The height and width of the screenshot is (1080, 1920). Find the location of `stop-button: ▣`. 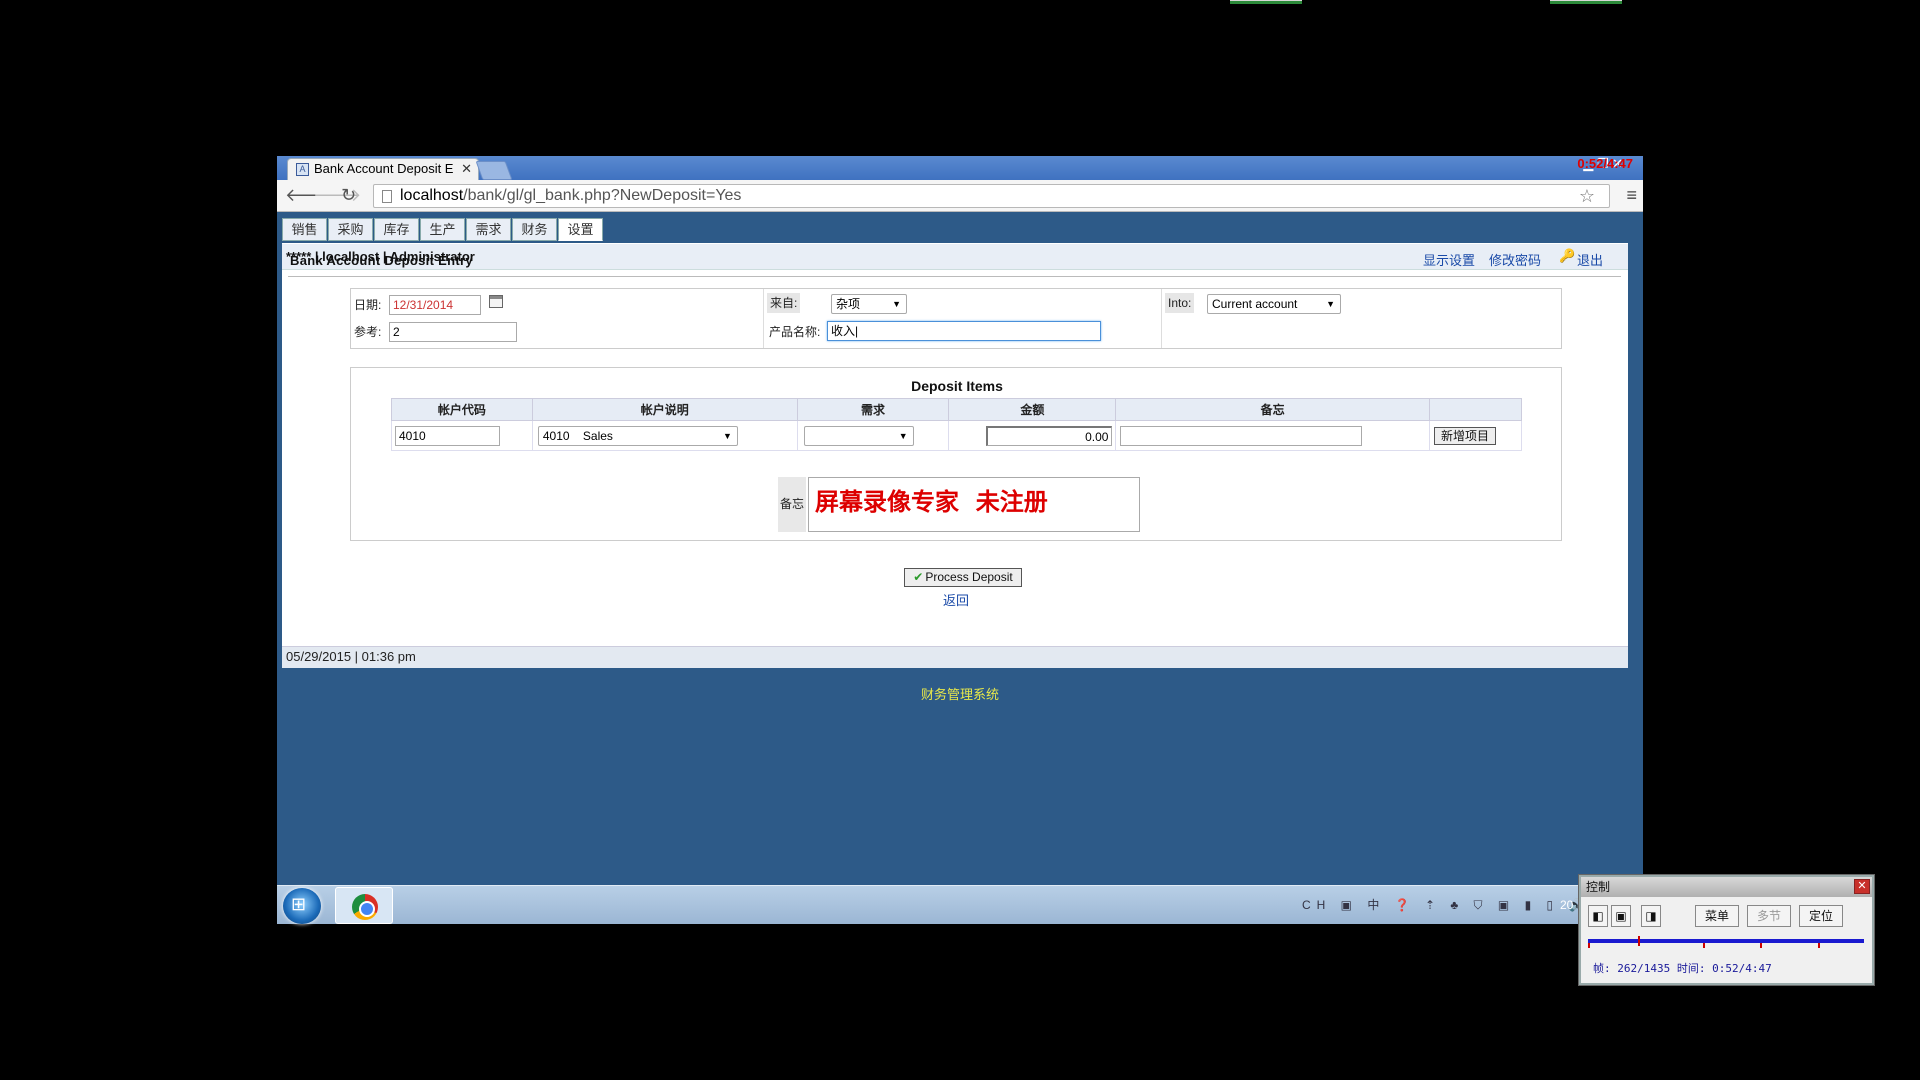

stop-button: ▣ is located at coordinates (1621, 916).